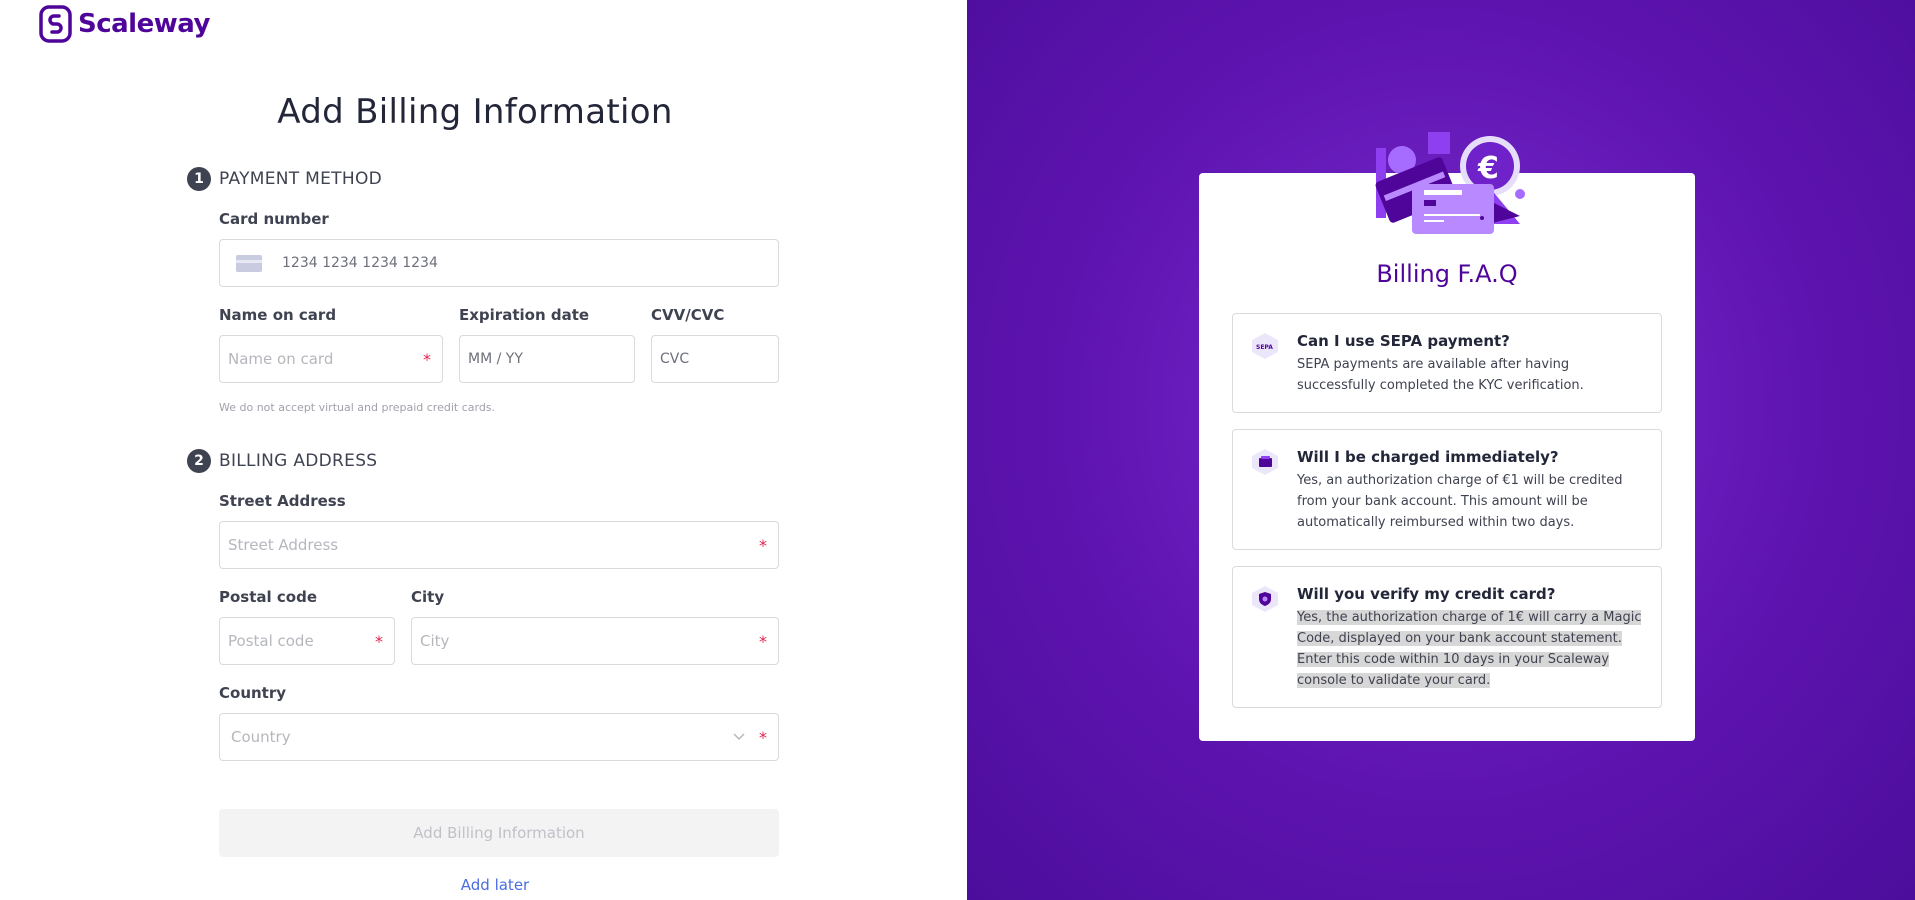 Image resolution: width=1915 pixels, height=900 pixels. I want to click on country-placeholder: Country, so click(261, 737).